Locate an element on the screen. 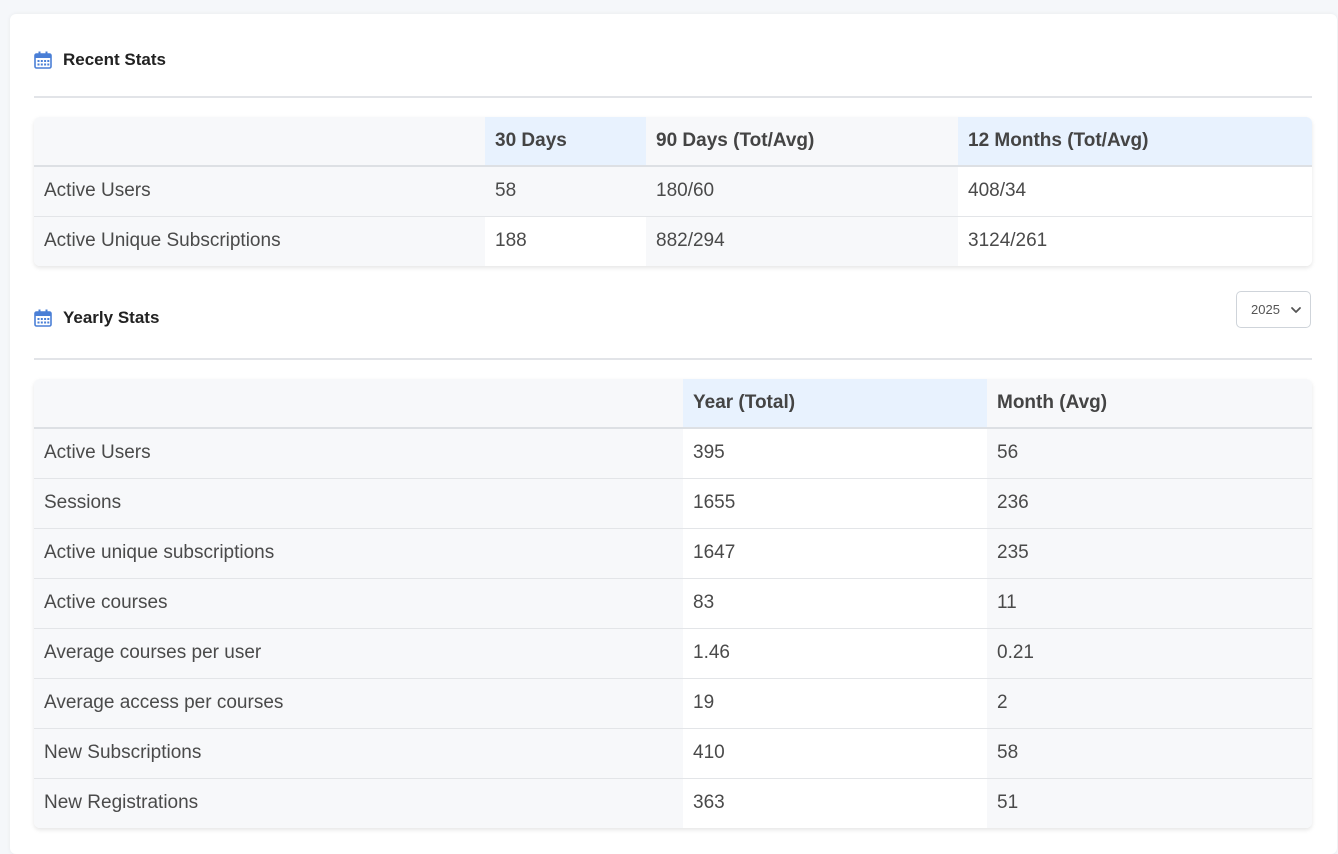 Image resolution: width=1338 pixels, height=854 pixels. year-select: 2025 is located at coordinates (1273, 309).